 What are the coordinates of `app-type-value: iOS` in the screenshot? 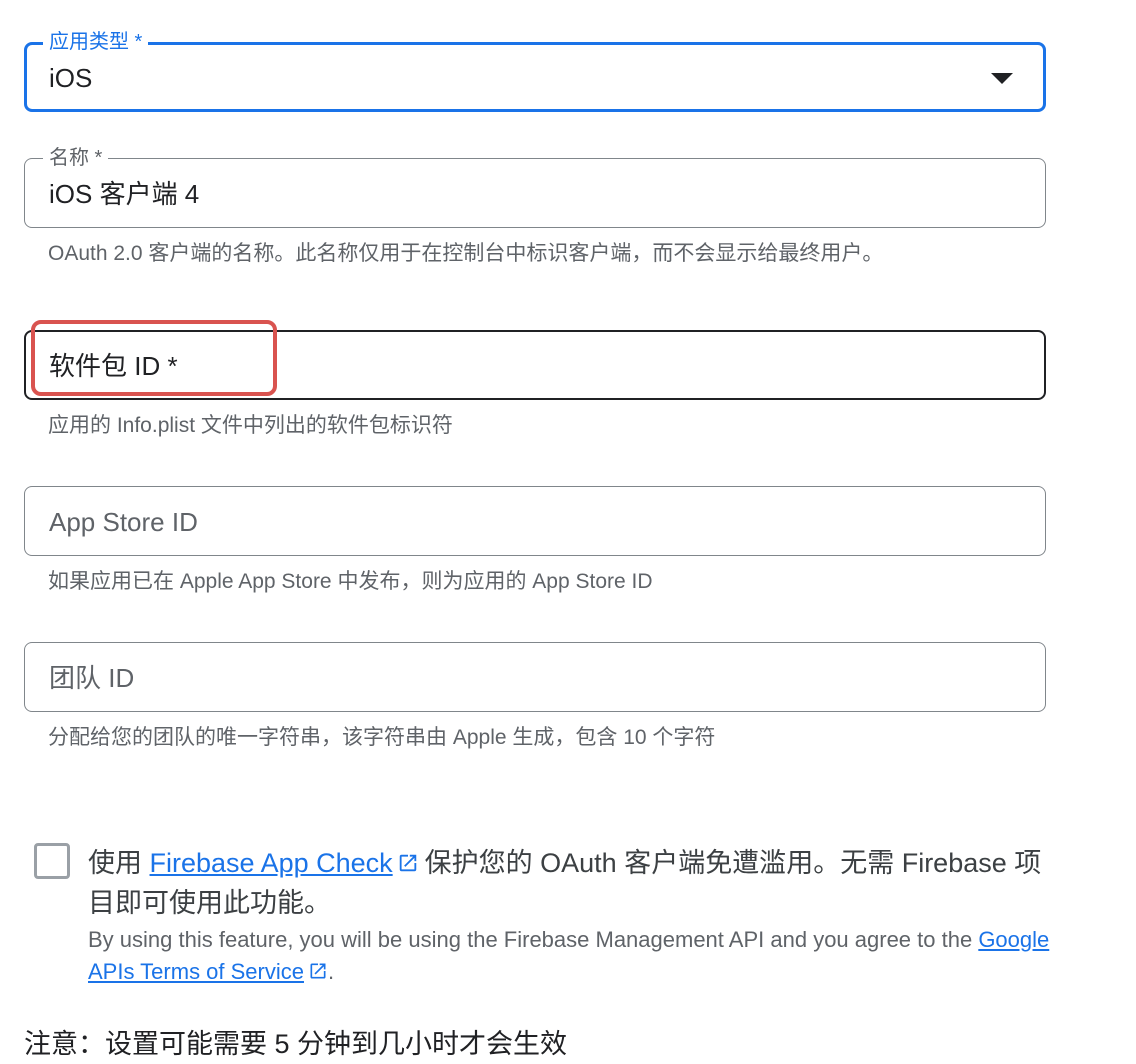 It's located at (71, 78).